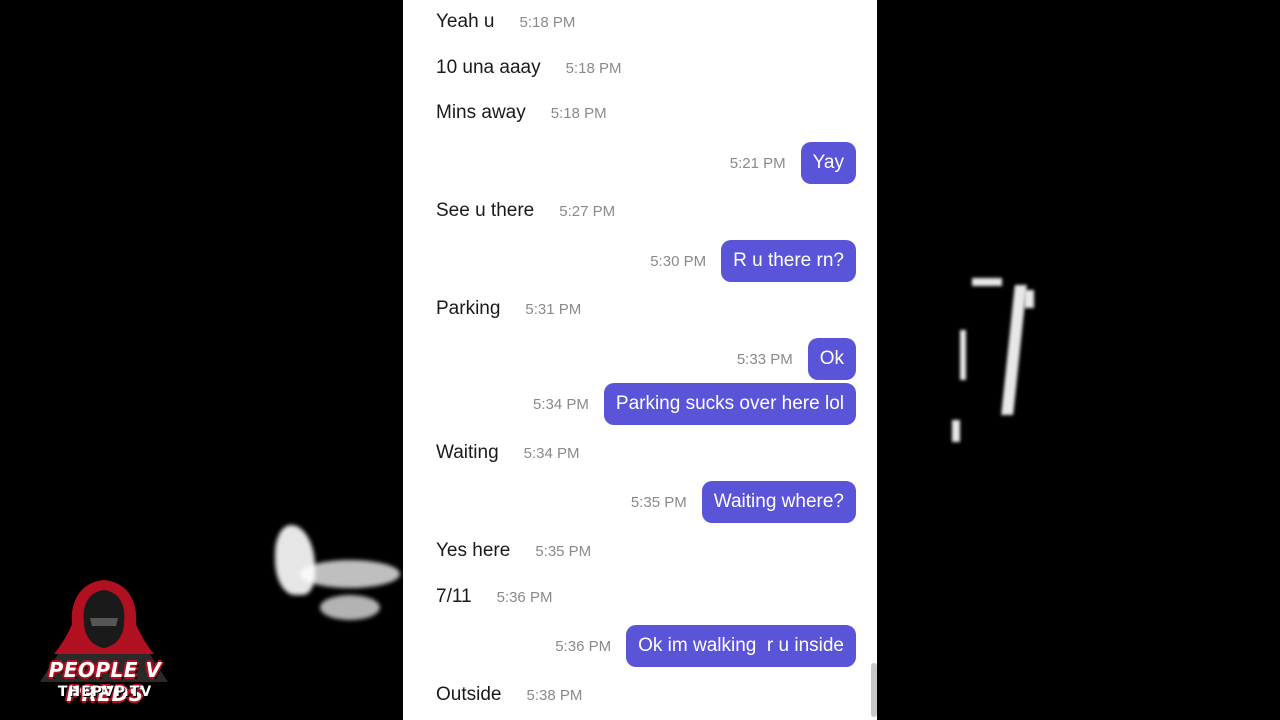 Image resolution: width=1280 pixels, height=720 pixels. Describe the element at coordinates (640, 453) in the screenshot. I see `incoming-message: Waiting 5:34 PM` at that location.